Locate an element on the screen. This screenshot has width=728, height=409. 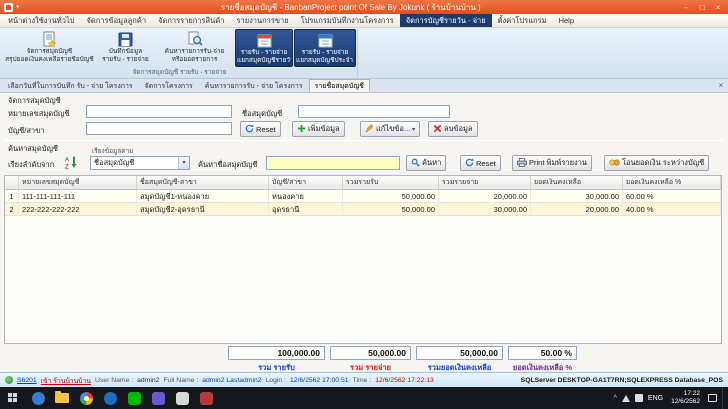
ribbon-button-save-income-expense: บันทึกข้อมูล รายรับ - รายจ่าย is located at coordinates (125, 48).